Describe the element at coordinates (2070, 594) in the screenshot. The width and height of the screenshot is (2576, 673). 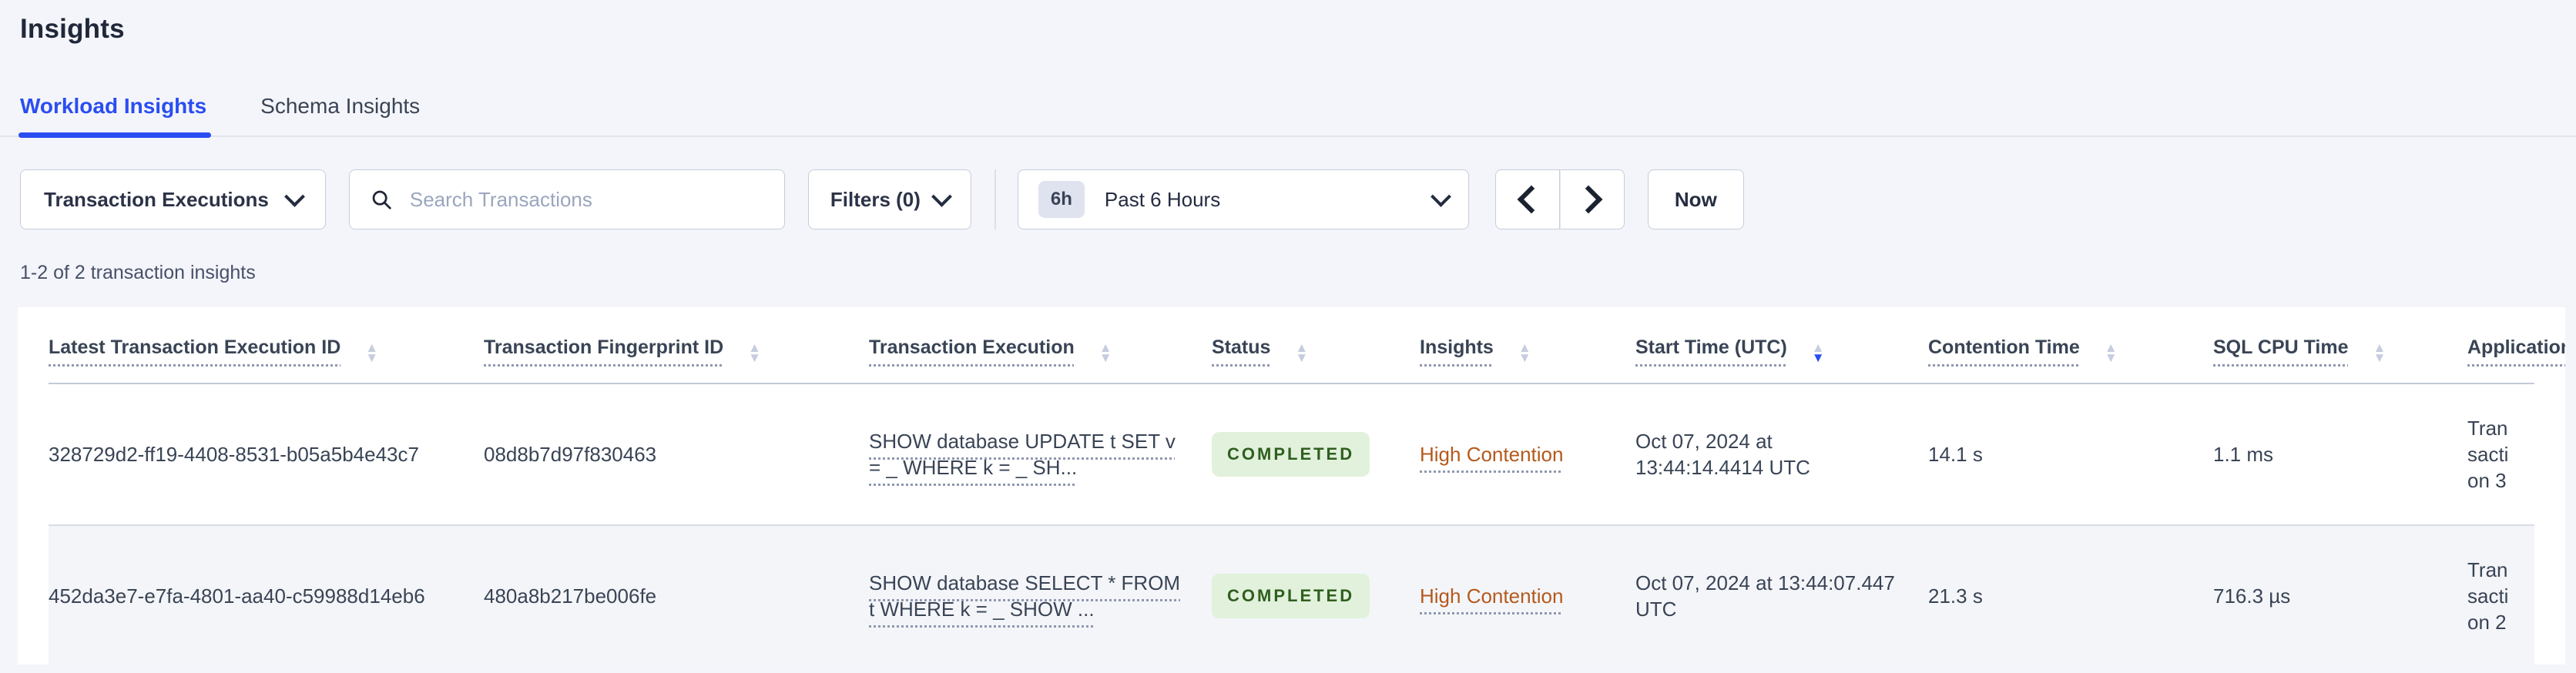
I see `cell-contention: 21.3 s` at that location.